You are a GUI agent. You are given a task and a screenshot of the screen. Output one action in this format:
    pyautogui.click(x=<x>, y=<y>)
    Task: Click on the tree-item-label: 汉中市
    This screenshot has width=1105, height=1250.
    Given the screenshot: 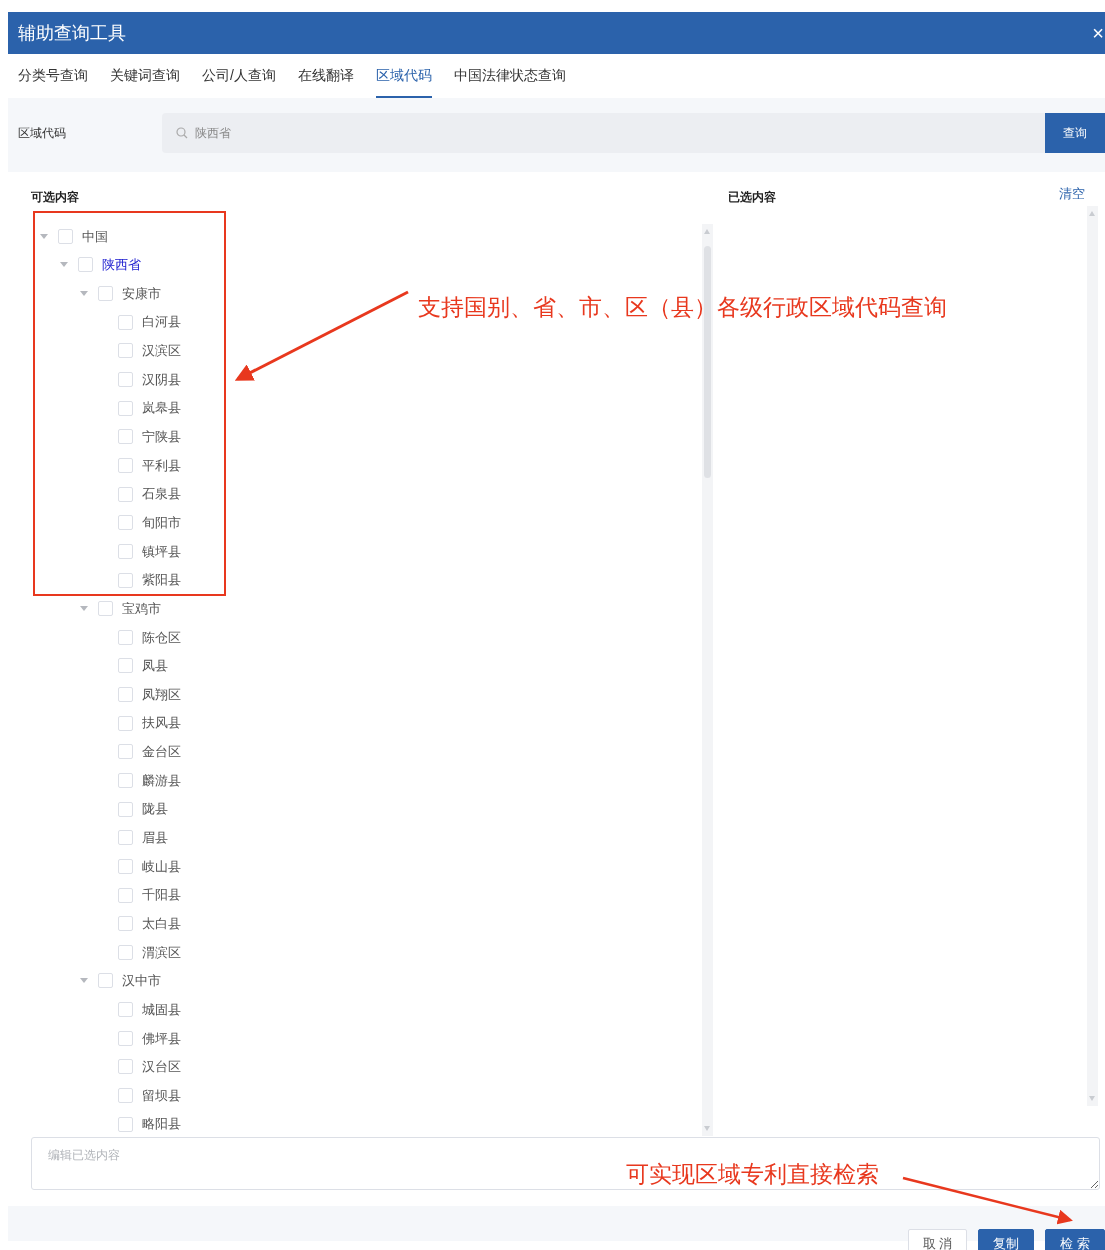 What is the action you would take?
    pyautogui.click(x=141, y=981)
    